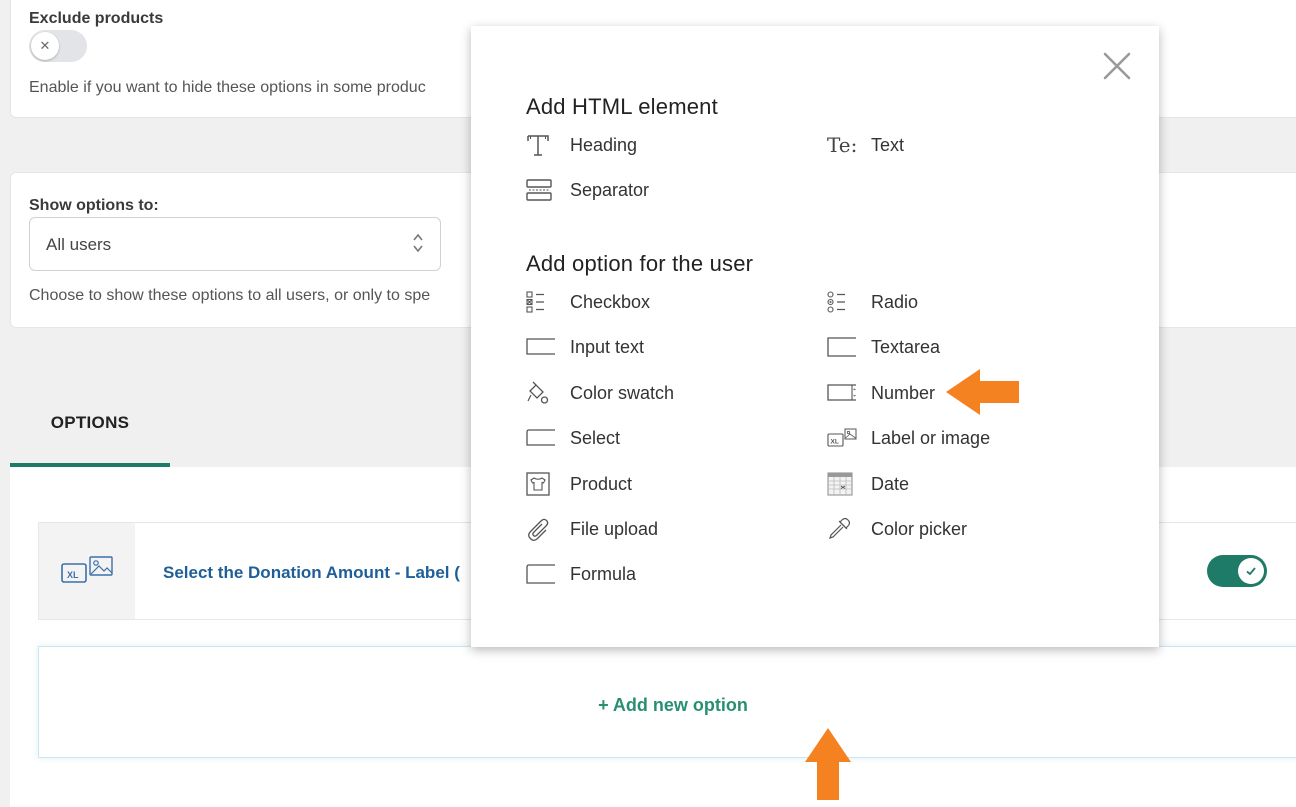 The height and width of the screenshot is (807, 1296). I want to click on menu-item-label: Label or image, so click(931, 437).